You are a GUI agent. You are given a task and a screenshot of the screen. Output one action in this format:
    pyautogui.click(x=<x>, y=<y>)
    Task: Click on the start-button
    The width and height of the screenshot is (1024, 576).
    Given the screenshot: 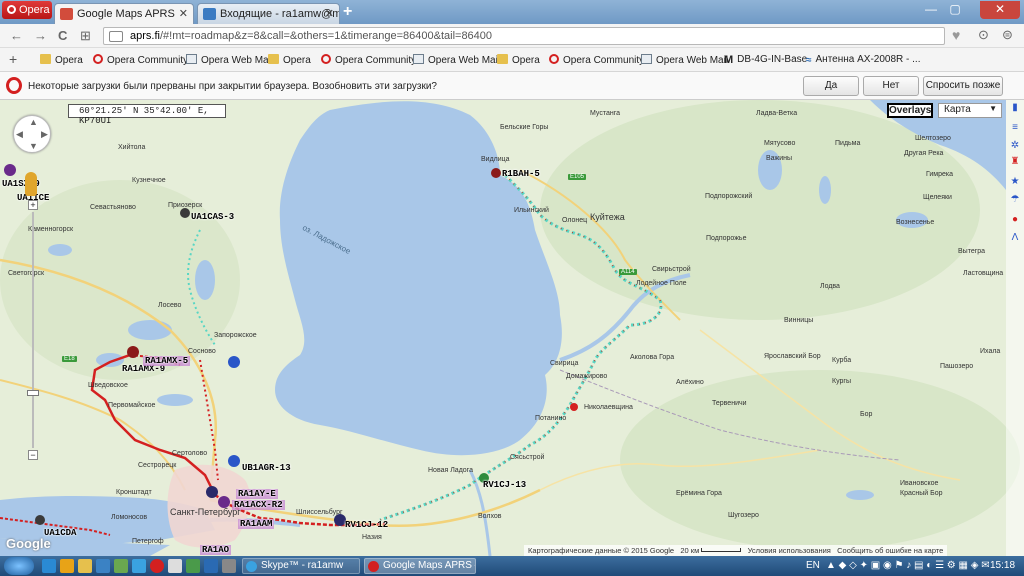 What is the action you would take?
    pyautogui.click(x=19, y=566)
    